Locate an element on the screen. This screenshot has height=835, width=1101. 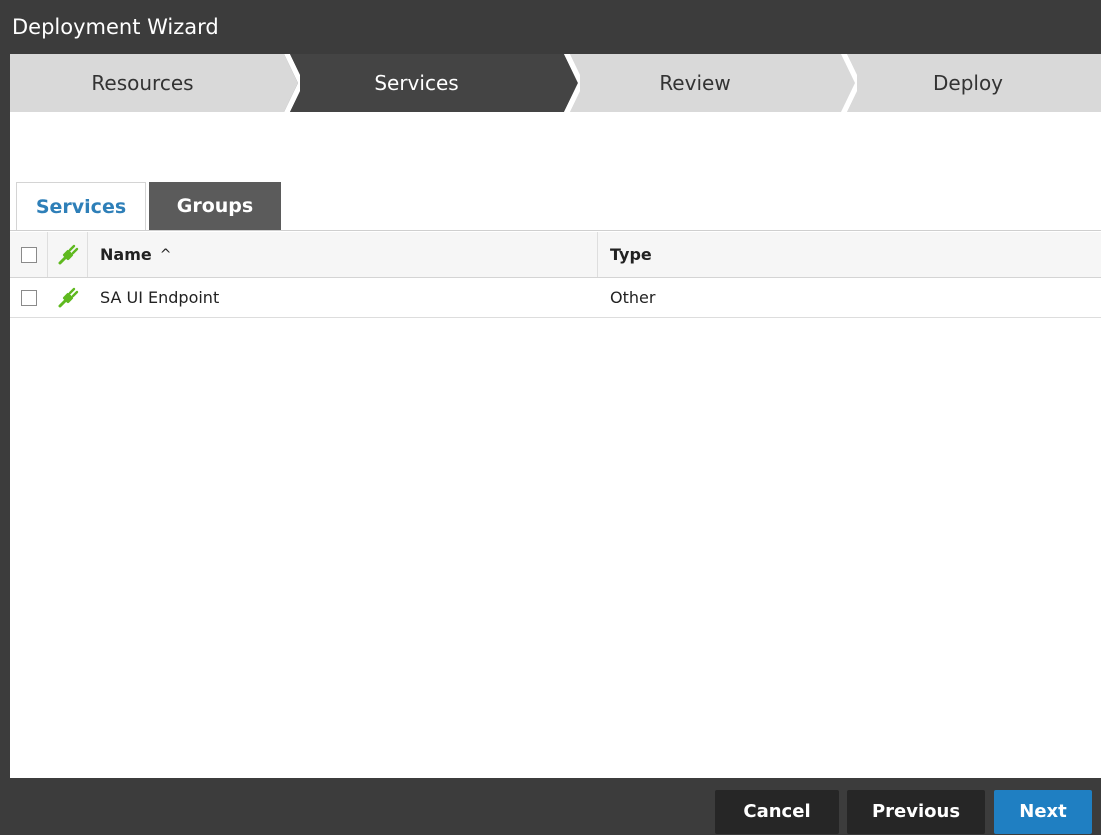
row-status-cell is located at coordinates (68, 297).